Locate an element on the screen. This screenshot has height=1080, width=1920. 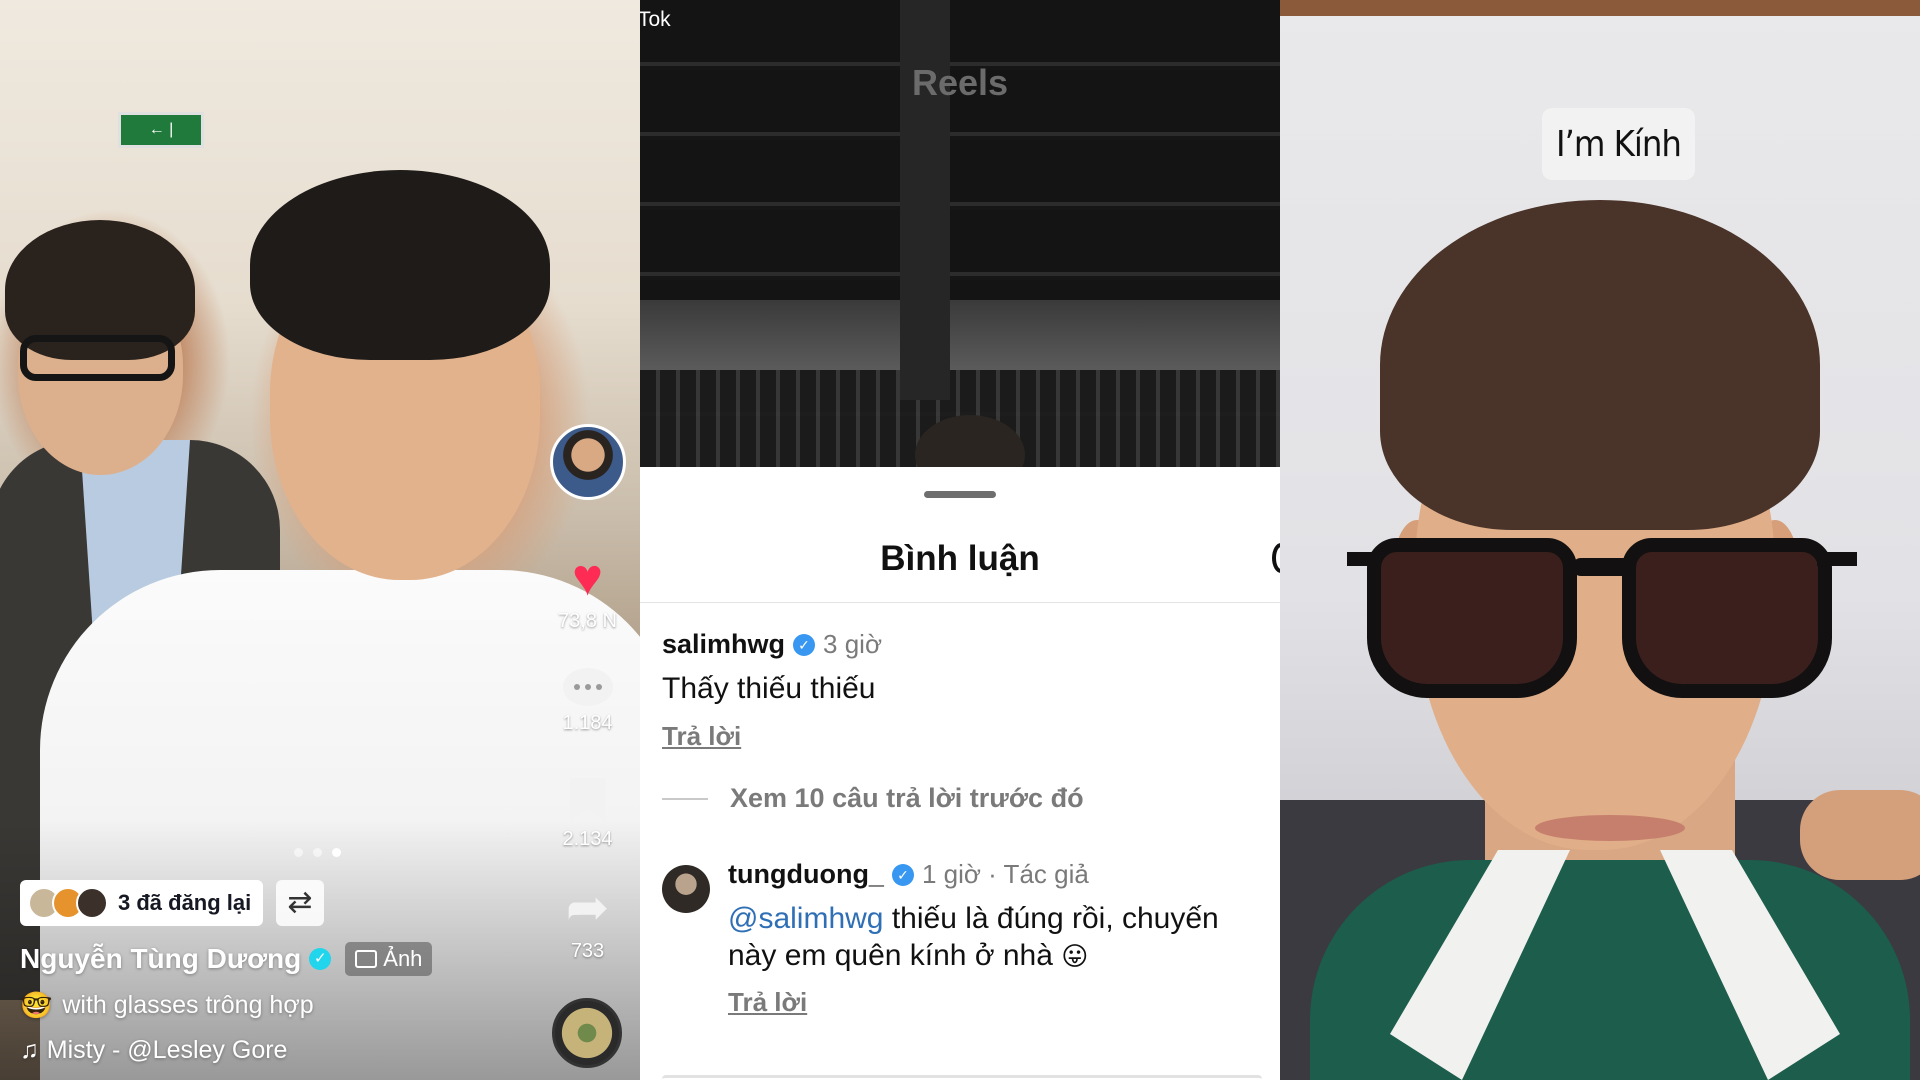
comment-text: Thấy thiếu thiếu is located at coordinates (769, 688).